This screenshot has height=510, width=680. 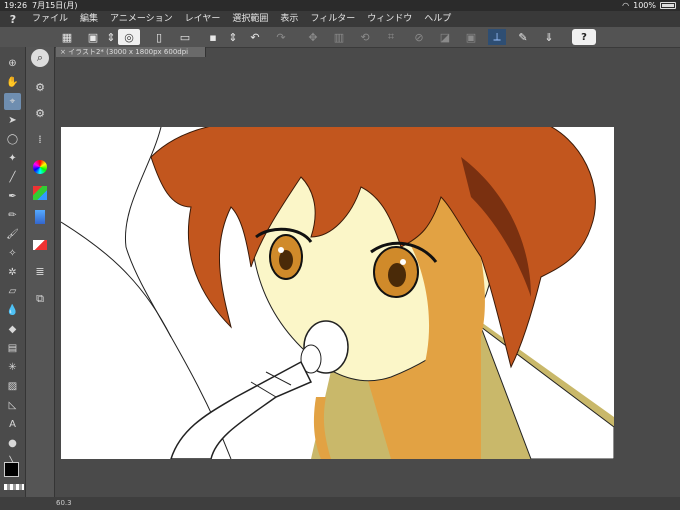 I want to click on pencil-tool-icon: ✏, so click(x=12, y=215).